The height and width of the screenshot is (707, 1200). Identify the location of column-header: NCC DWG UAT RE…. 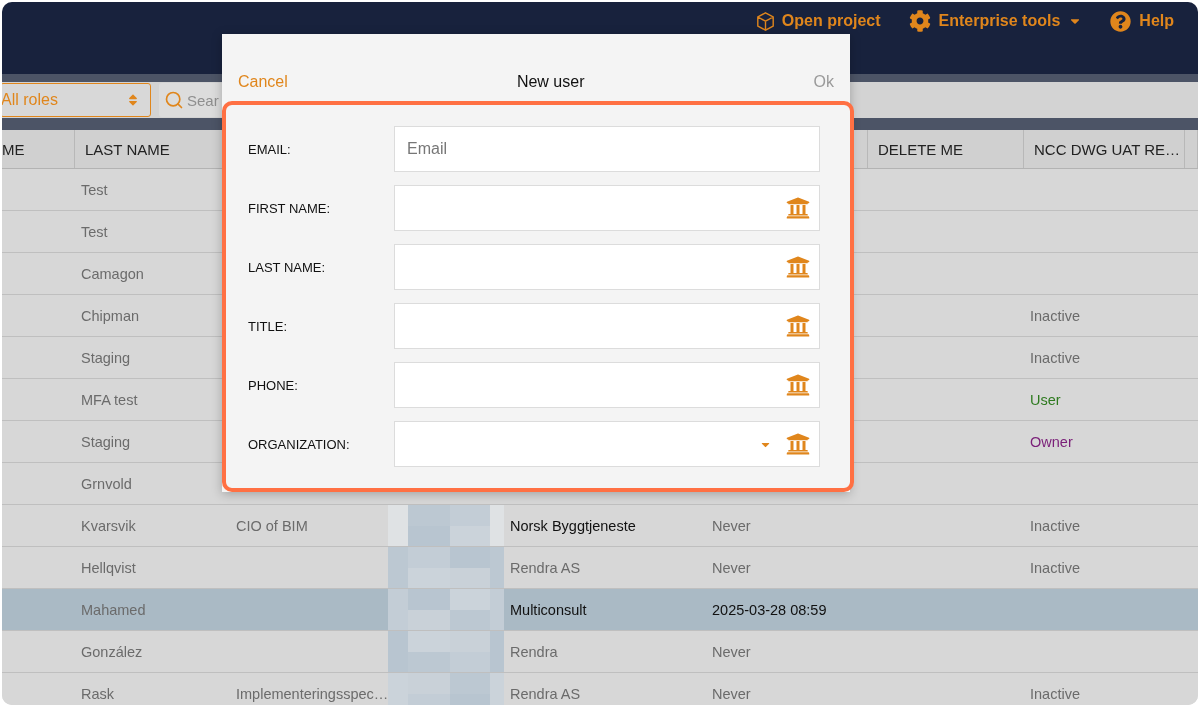
(1107, 149).